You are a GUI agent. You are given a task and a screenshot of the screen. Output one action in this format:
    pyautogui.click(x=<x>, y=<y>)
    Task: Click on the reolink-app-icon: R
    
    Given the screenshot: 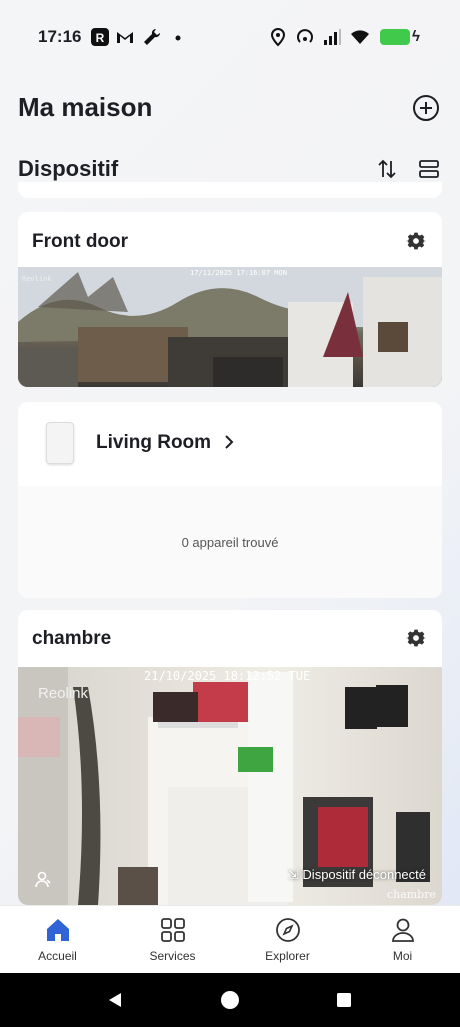 What is the action you would take?
    pyautogui.click(x=100, y=37)
    